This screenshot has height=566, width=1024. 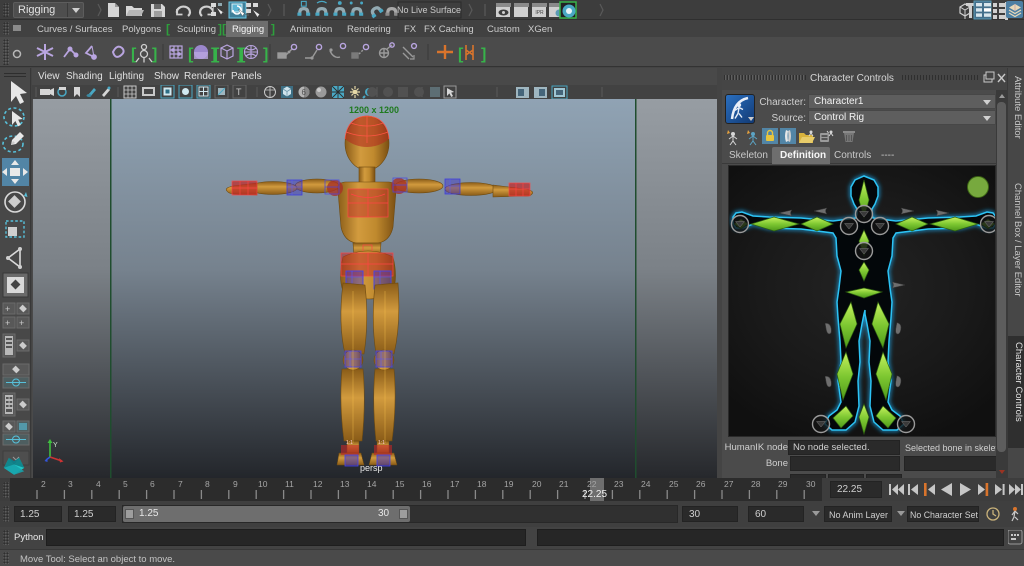 I want to click on svg-text: Curves / Surfaces, so click(x=75, y=29).